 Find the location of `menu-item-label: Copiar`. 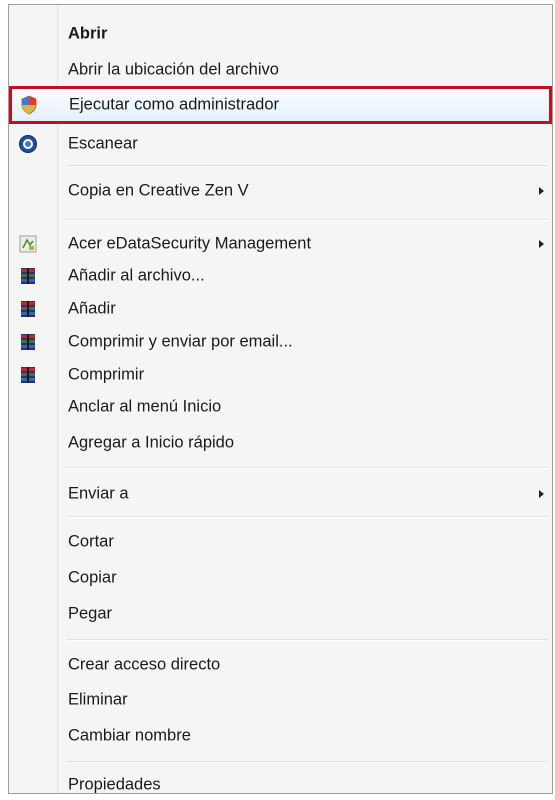

menu-item-label: Copiar is located at coordinates (92, 577).